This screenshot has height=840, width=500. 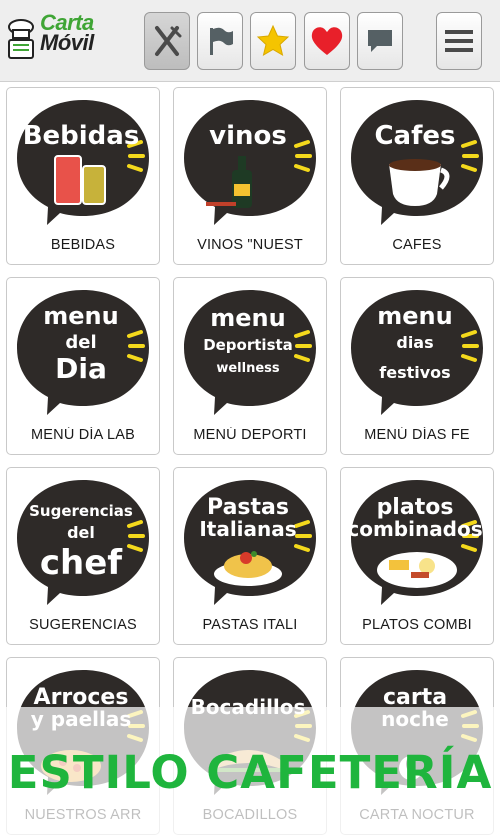 I want to click on menu-tile-menu-dia: menu del Dia MENÚ DÍA LAB, so click(x=83, y=366).